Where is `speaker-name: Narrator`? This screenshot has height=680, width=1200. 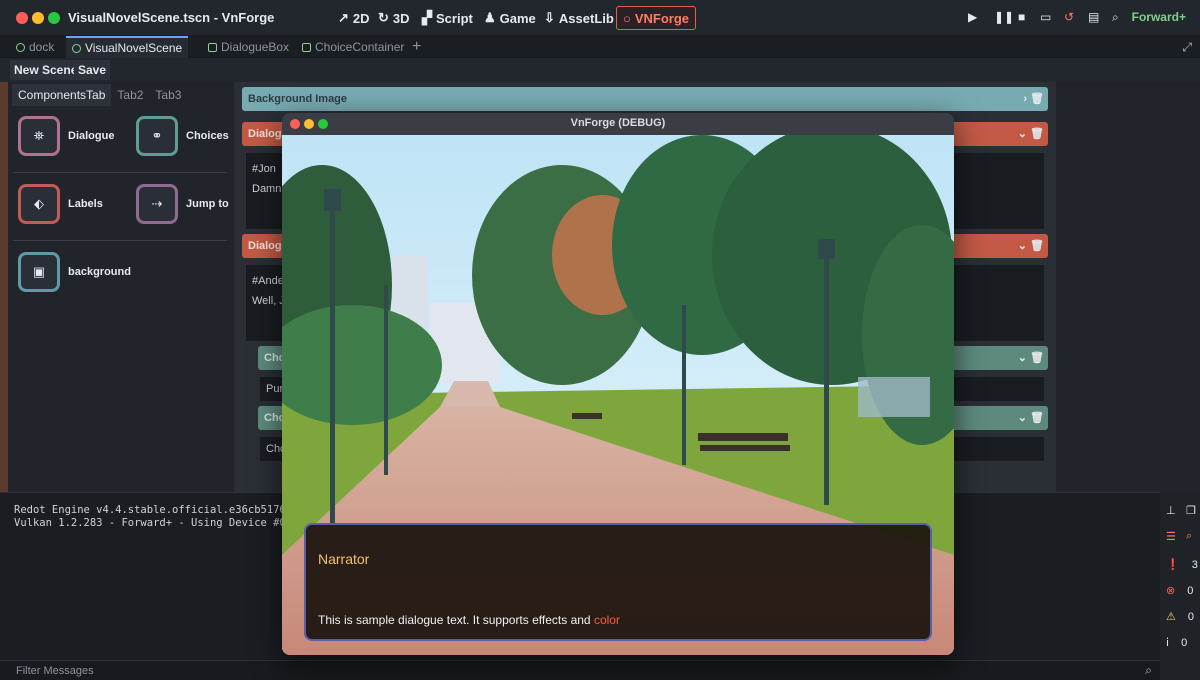 speaker-name: Narrator is located at coordinates (344, 559).